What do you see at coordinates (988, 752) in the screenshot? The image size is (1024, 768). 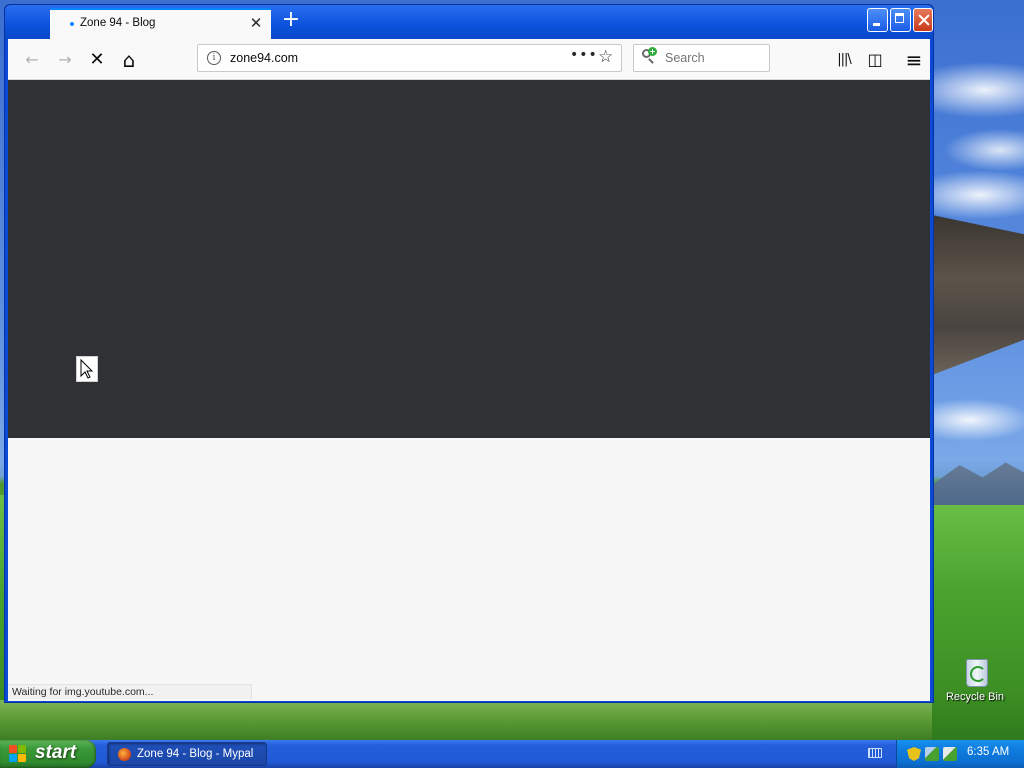 I see `clock: 6:35 AM` at bounding box center [988, 752].